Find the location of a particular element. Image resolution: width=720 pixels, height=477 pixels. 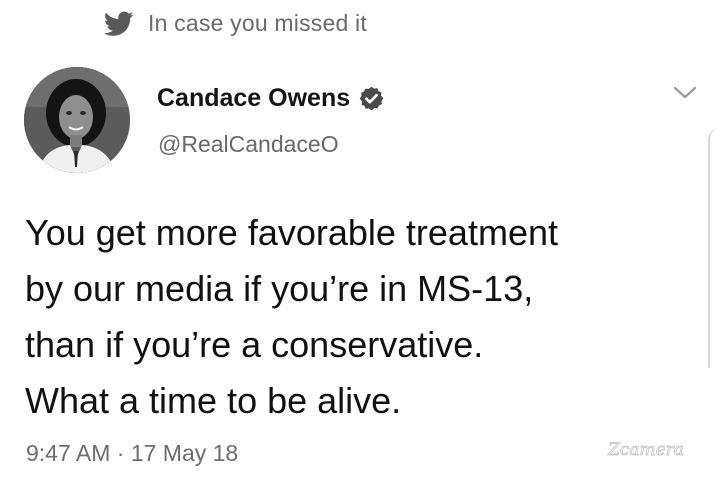

author-handle: @RealCandaceO is located at coordinates (248, 144).